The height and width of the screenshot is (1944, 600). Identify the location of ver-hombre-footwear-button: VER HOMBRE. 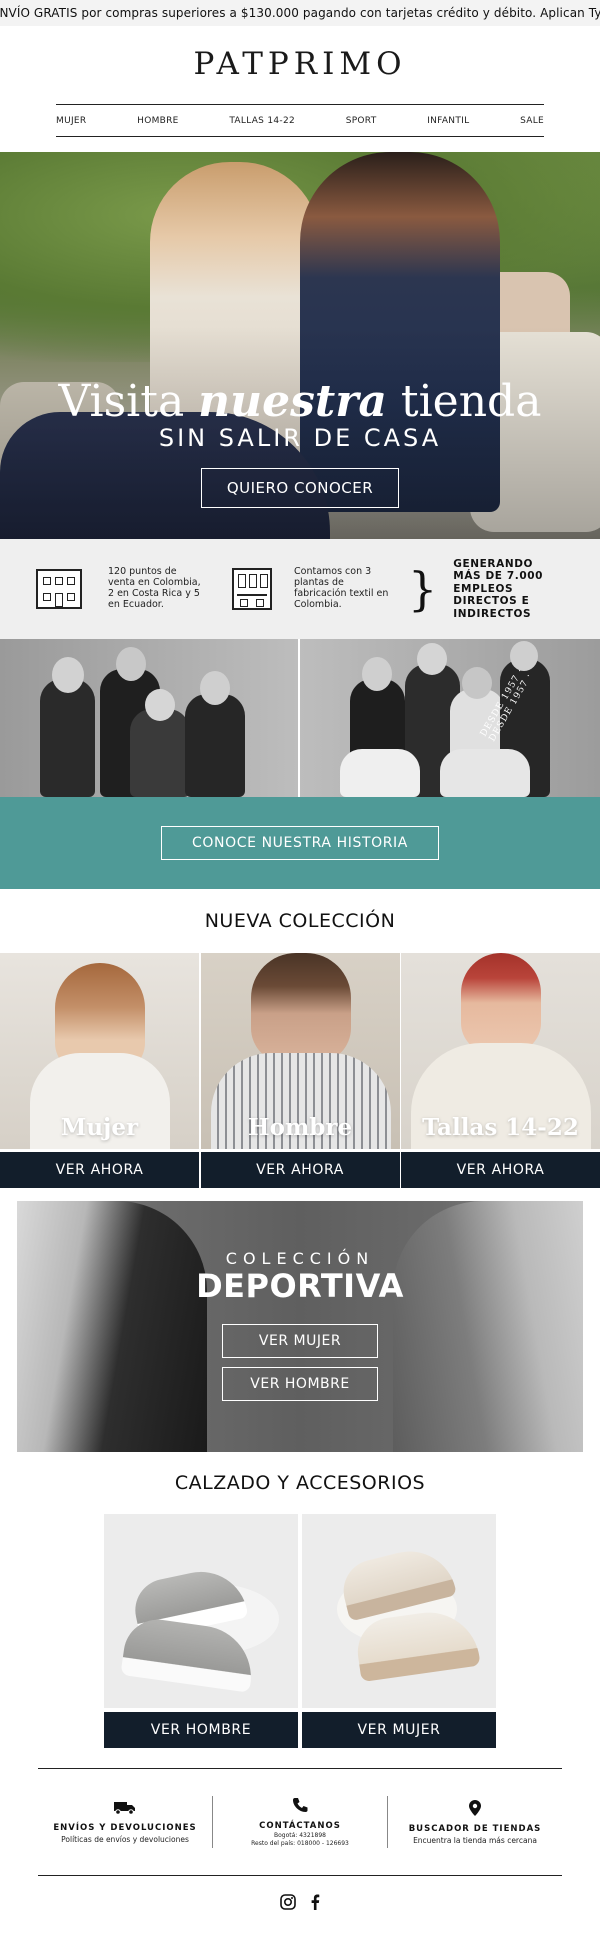
(201, 1730).